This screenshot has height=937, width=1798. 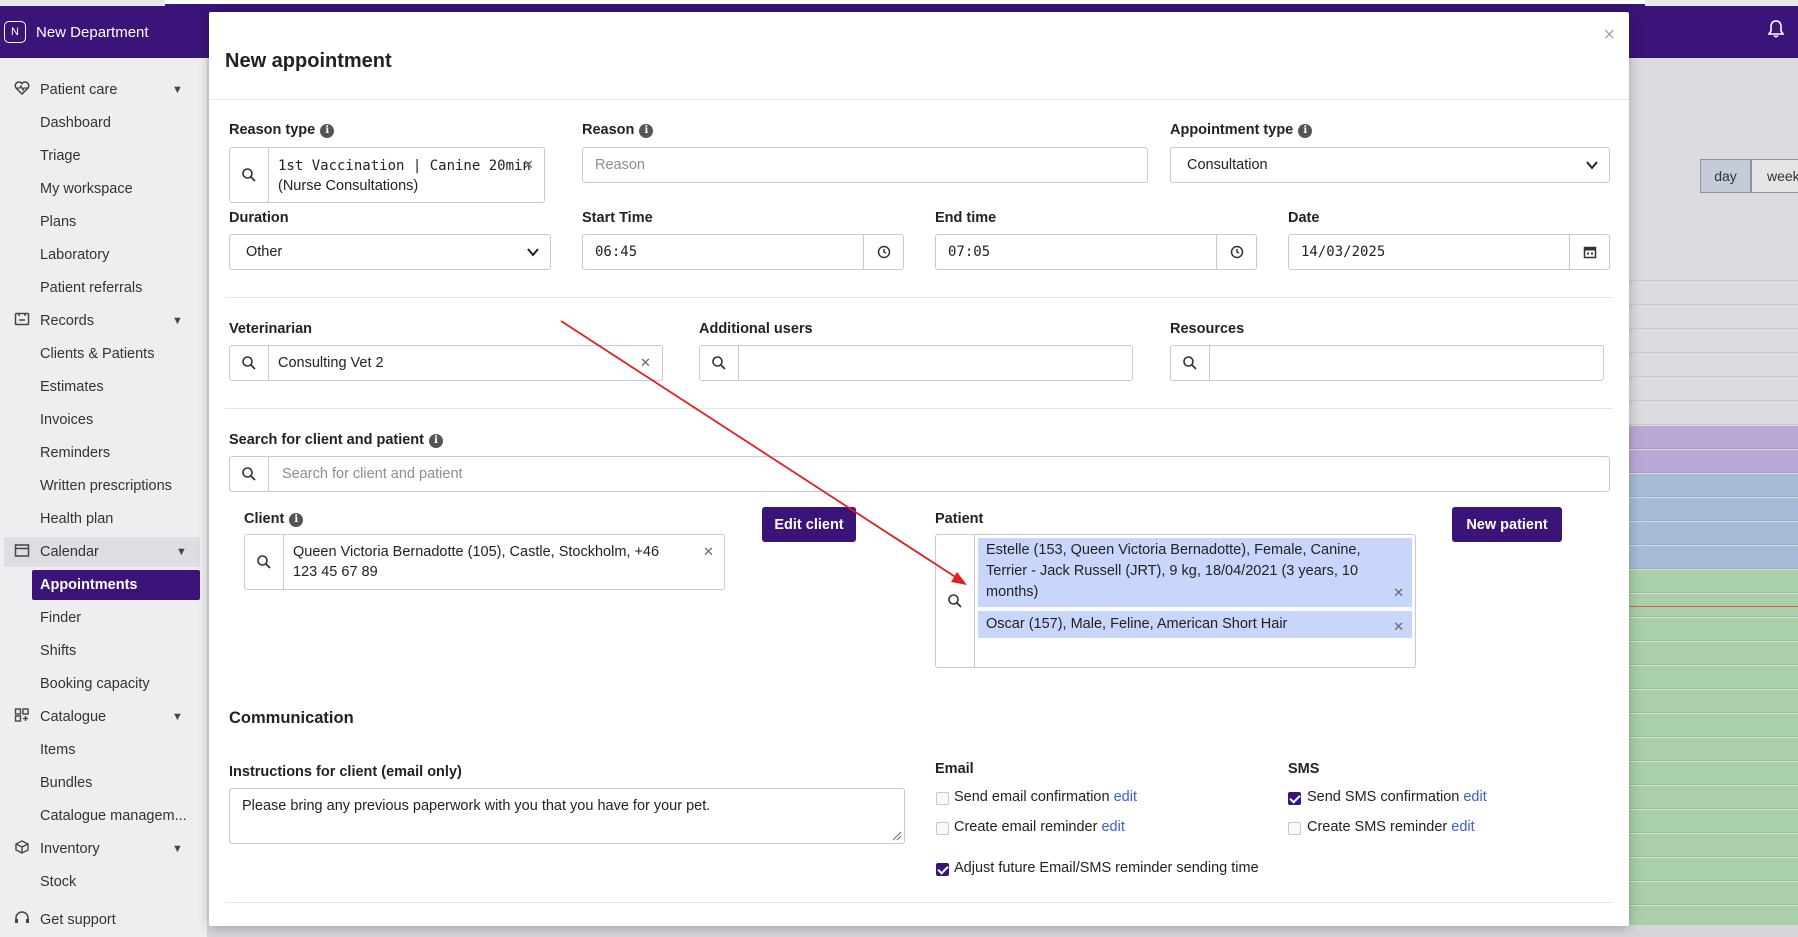 I want to click on sidebar-item: Laboratory, so click(x=104, y=255).